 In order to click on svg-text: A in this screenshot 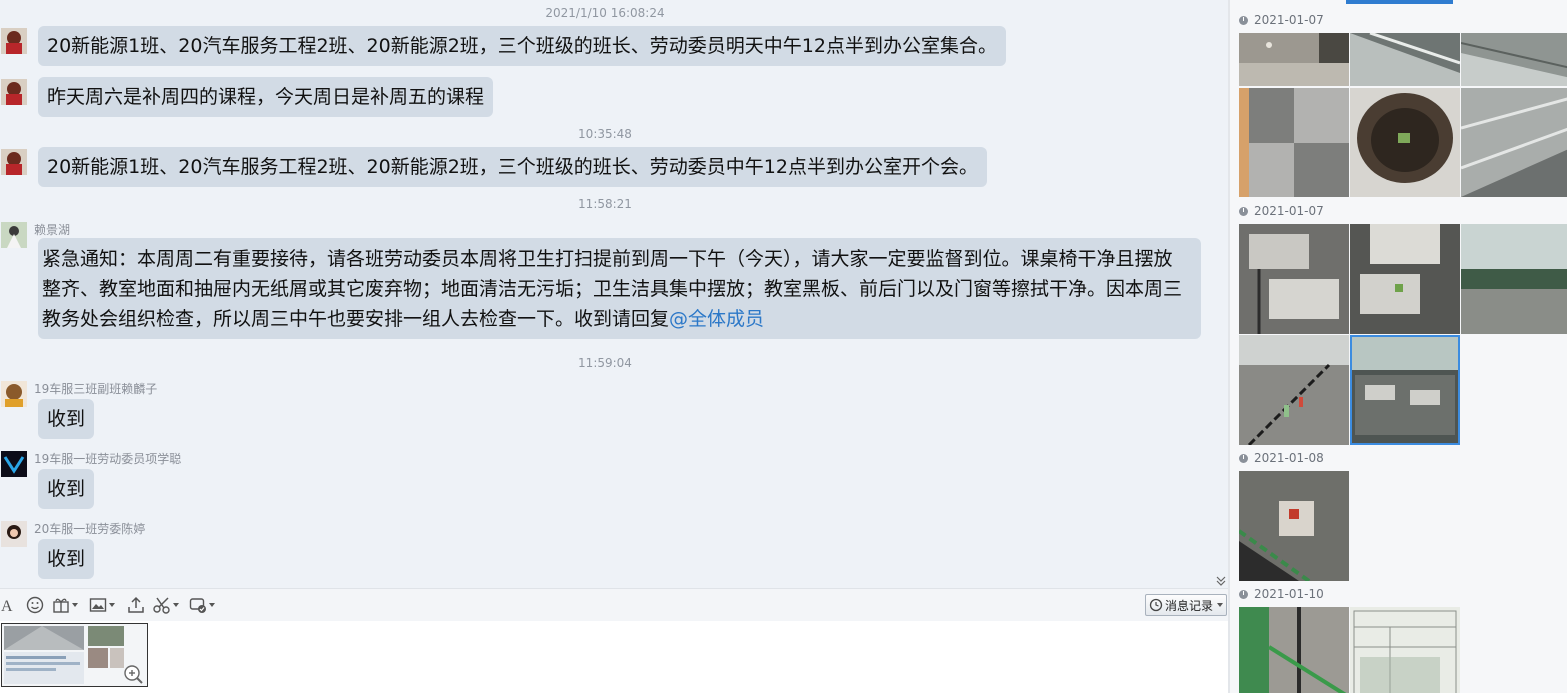, I will do `click(7, 605)`.